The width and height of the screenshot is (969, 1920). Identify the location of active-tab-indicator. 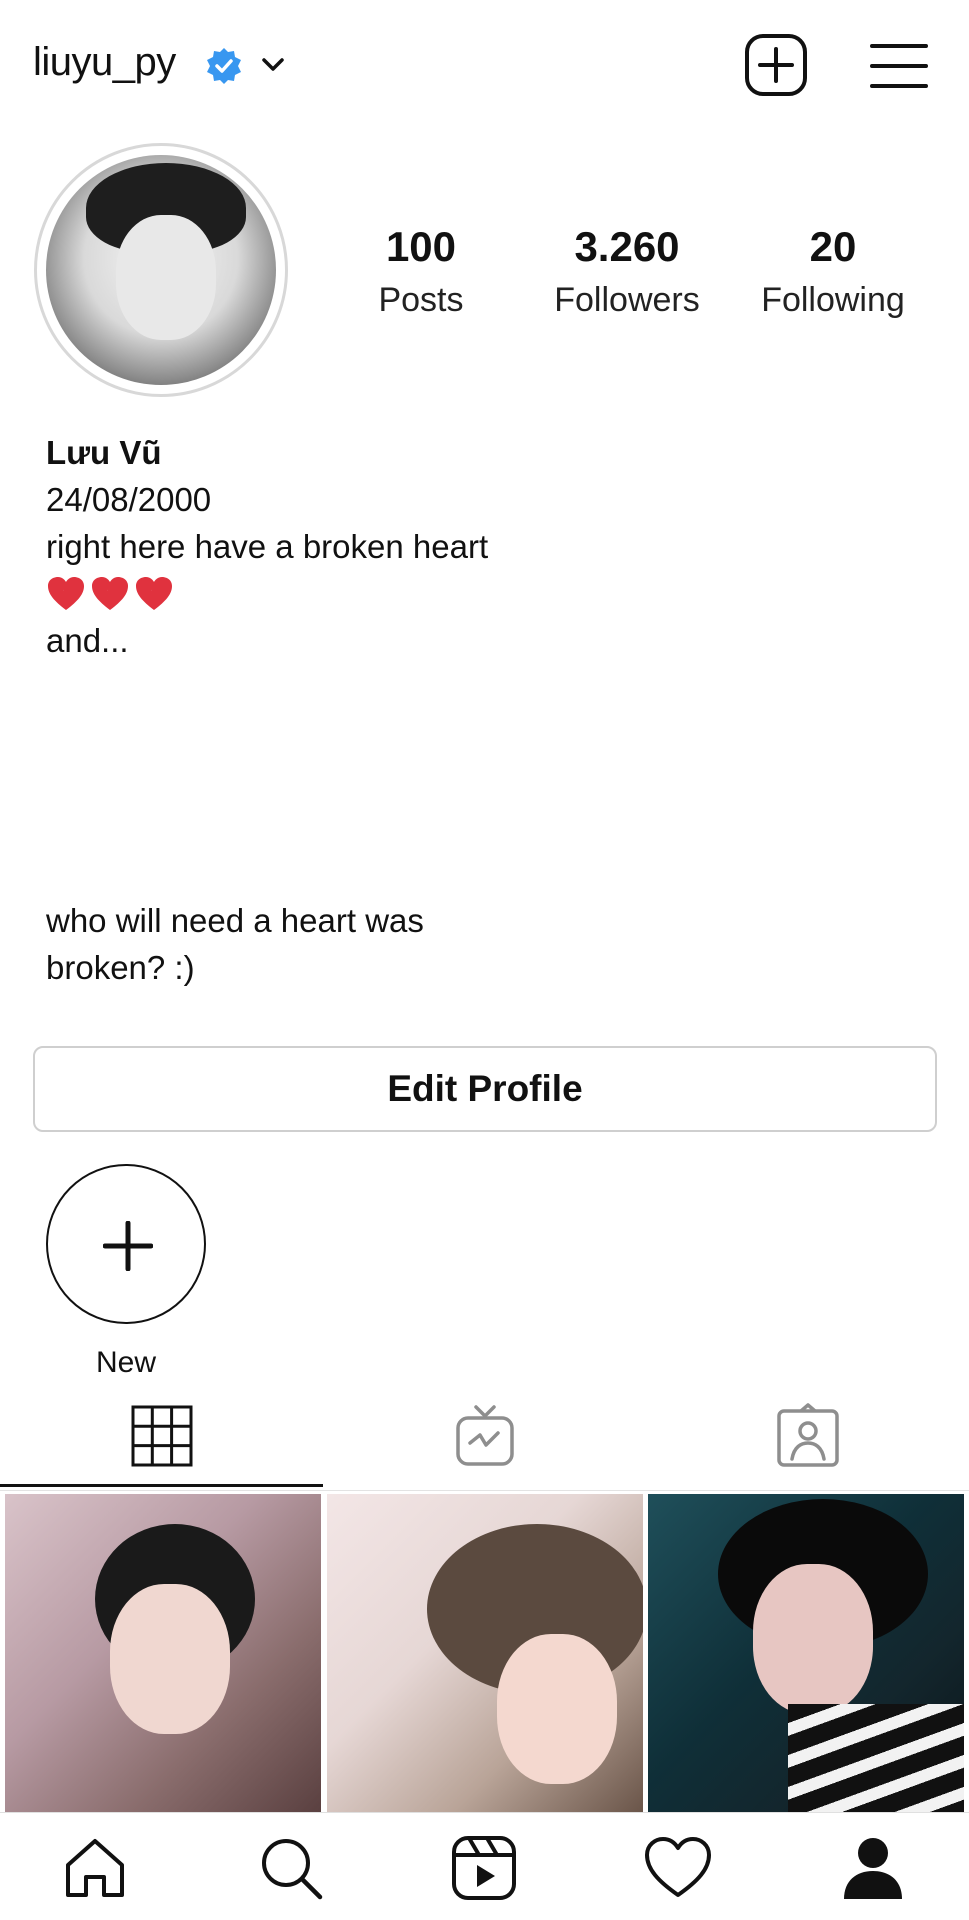
(161, 1485).